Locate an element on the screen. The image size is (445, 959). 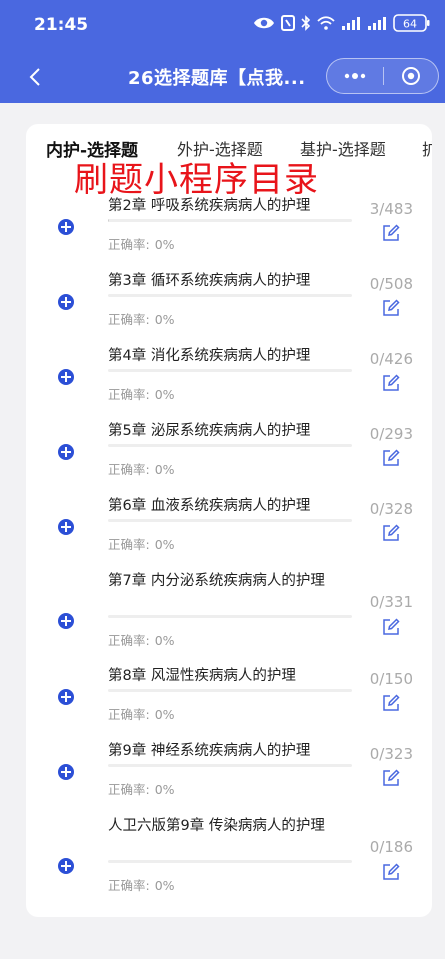
chapter-title: 第5章 泌尿系统疾病病人的护理 is located at coordinates (209, 431).